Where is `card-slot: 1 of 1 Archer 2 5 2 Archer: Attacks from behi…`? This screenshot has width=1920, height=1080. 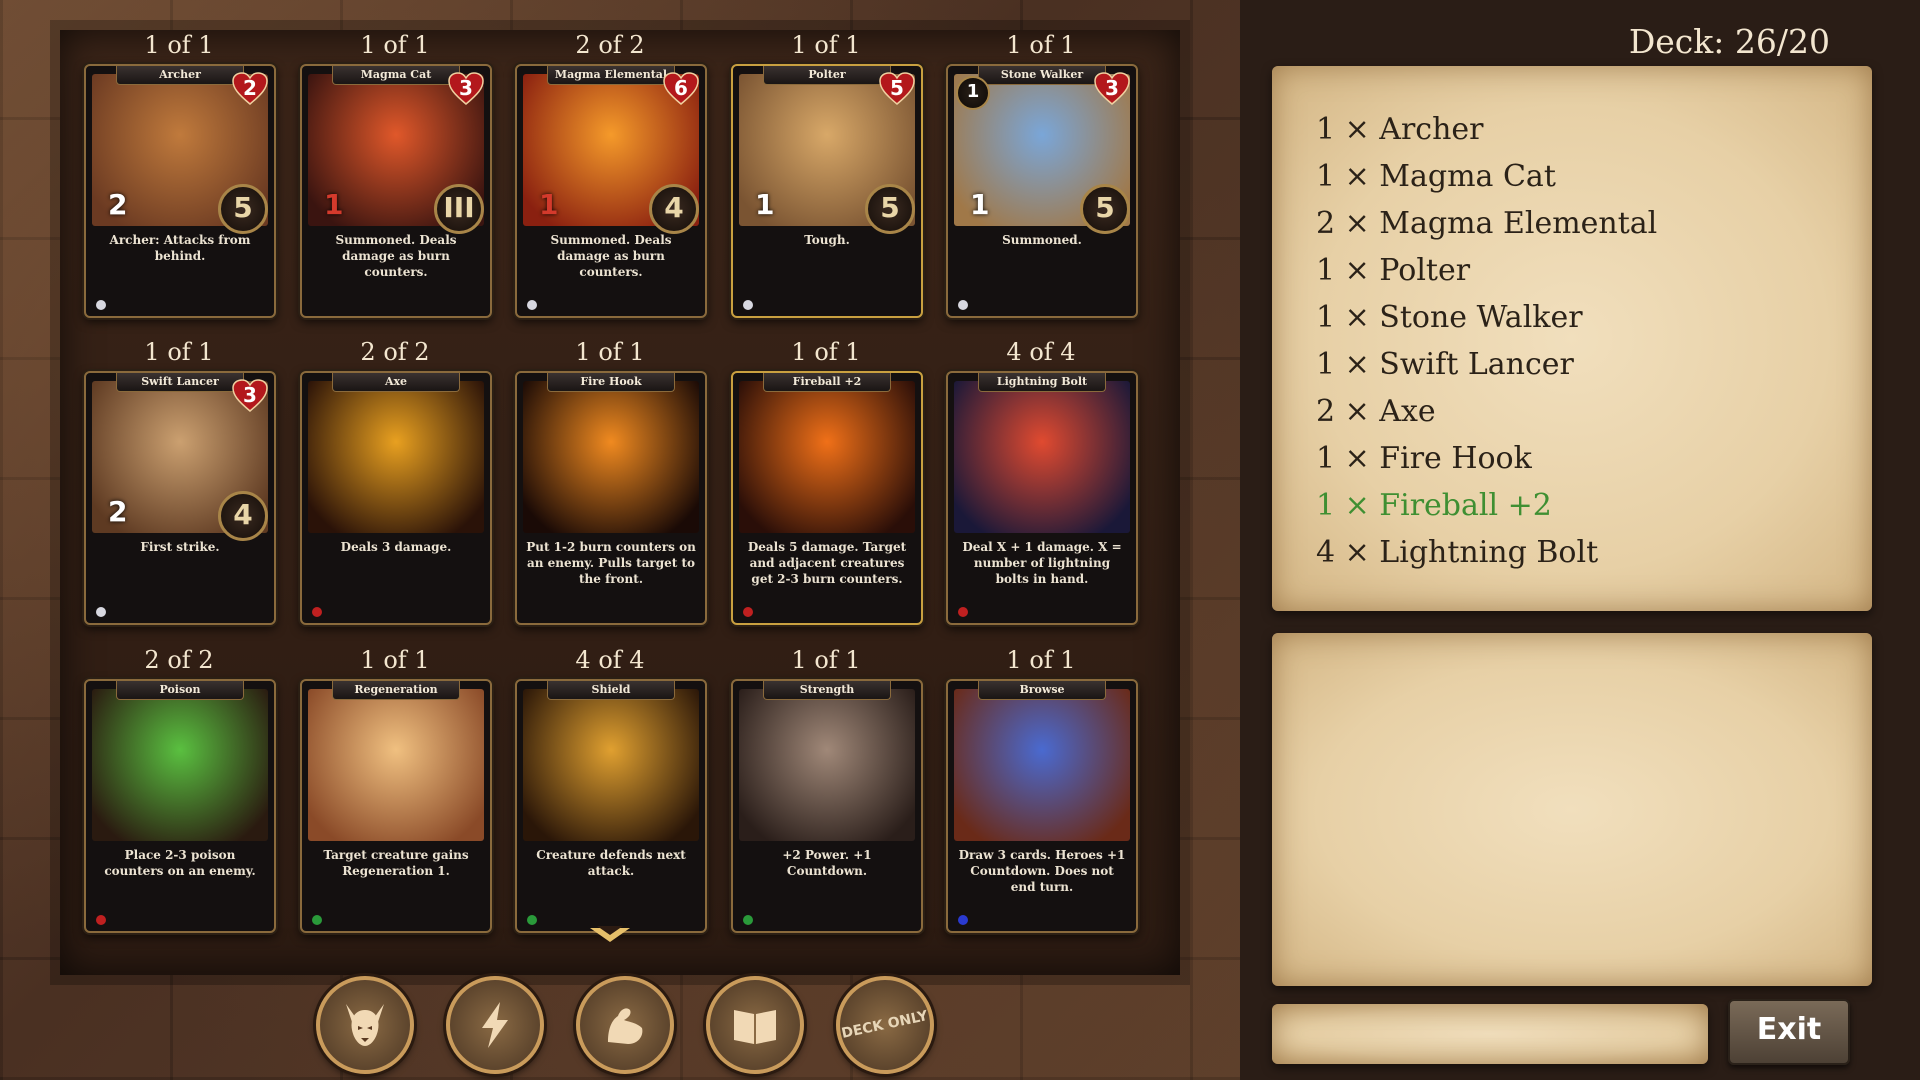 card-slot: 1 of 1 Archer 2 5 2 Archer: Attacks from behi… is located at coordinates (180, 173).